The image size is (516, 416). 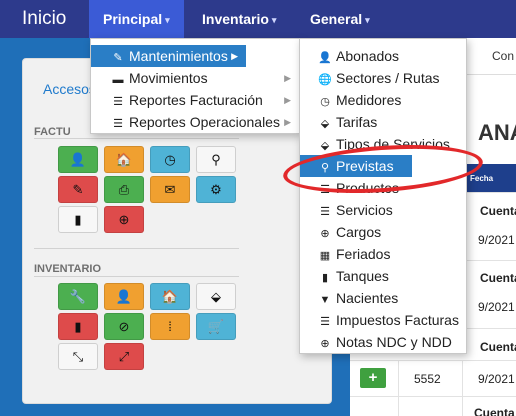 What do you see at coordinates (340, 19) in the screenshot?
I see `nav-general: General ▾` at bounding box center [340, 19].